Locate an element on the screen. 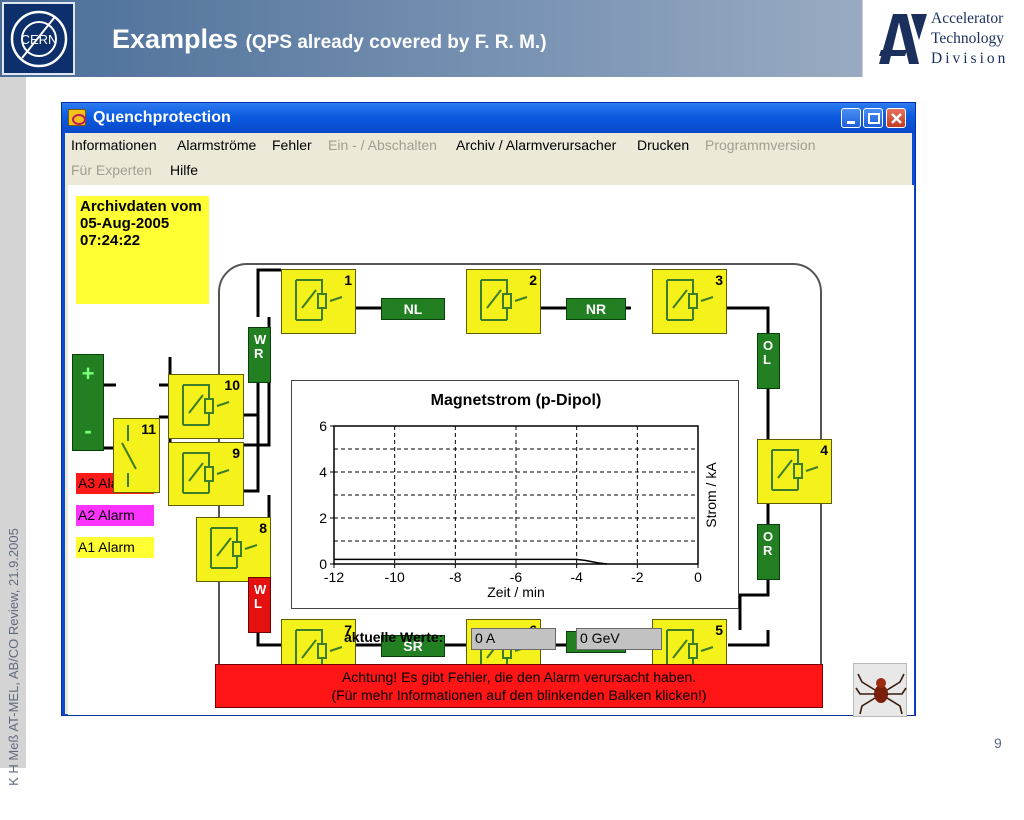  x-tick-label: -6 is located at coordinates (516, 577).